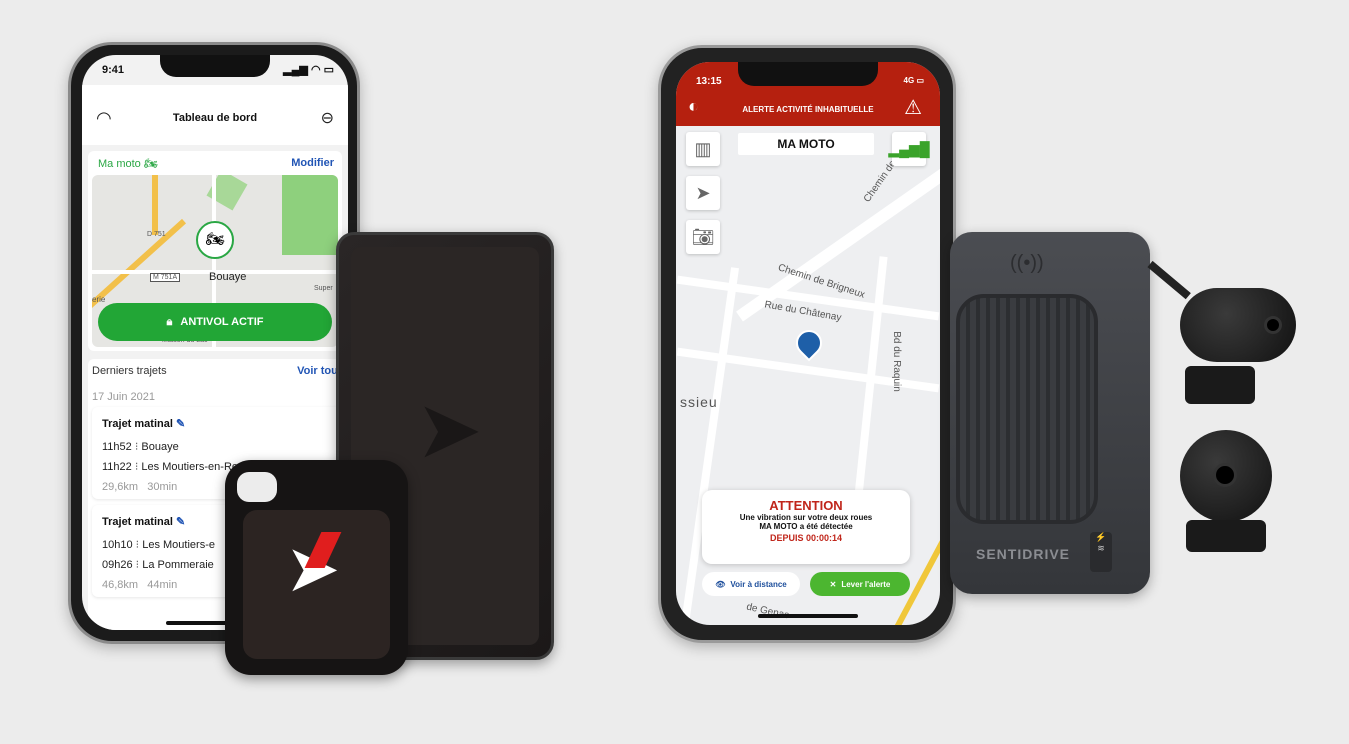 The width and height of the screenshot is (1349, 744). Describe the element at coordinates (808, 109) in the screenshot. I see `alert-header: ALERTE ACTIVITÉ INHABITUELLE` at that location.